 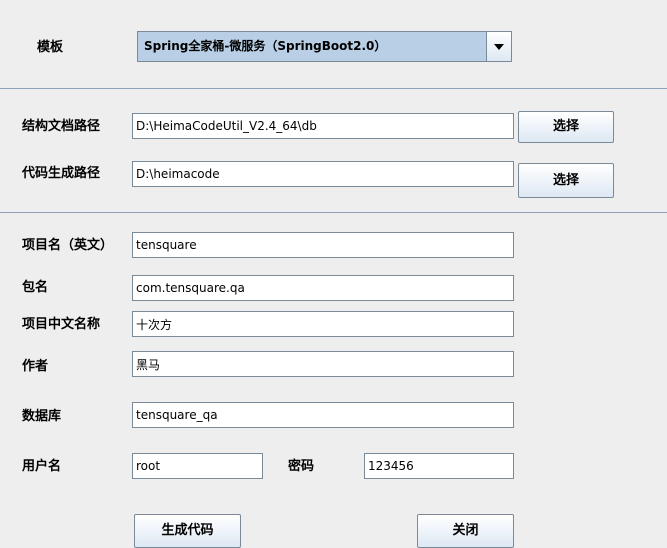 What do you see at coordinates (197, 466) in the screenshot?
I see `username-input` at bounding box center [197, 466].